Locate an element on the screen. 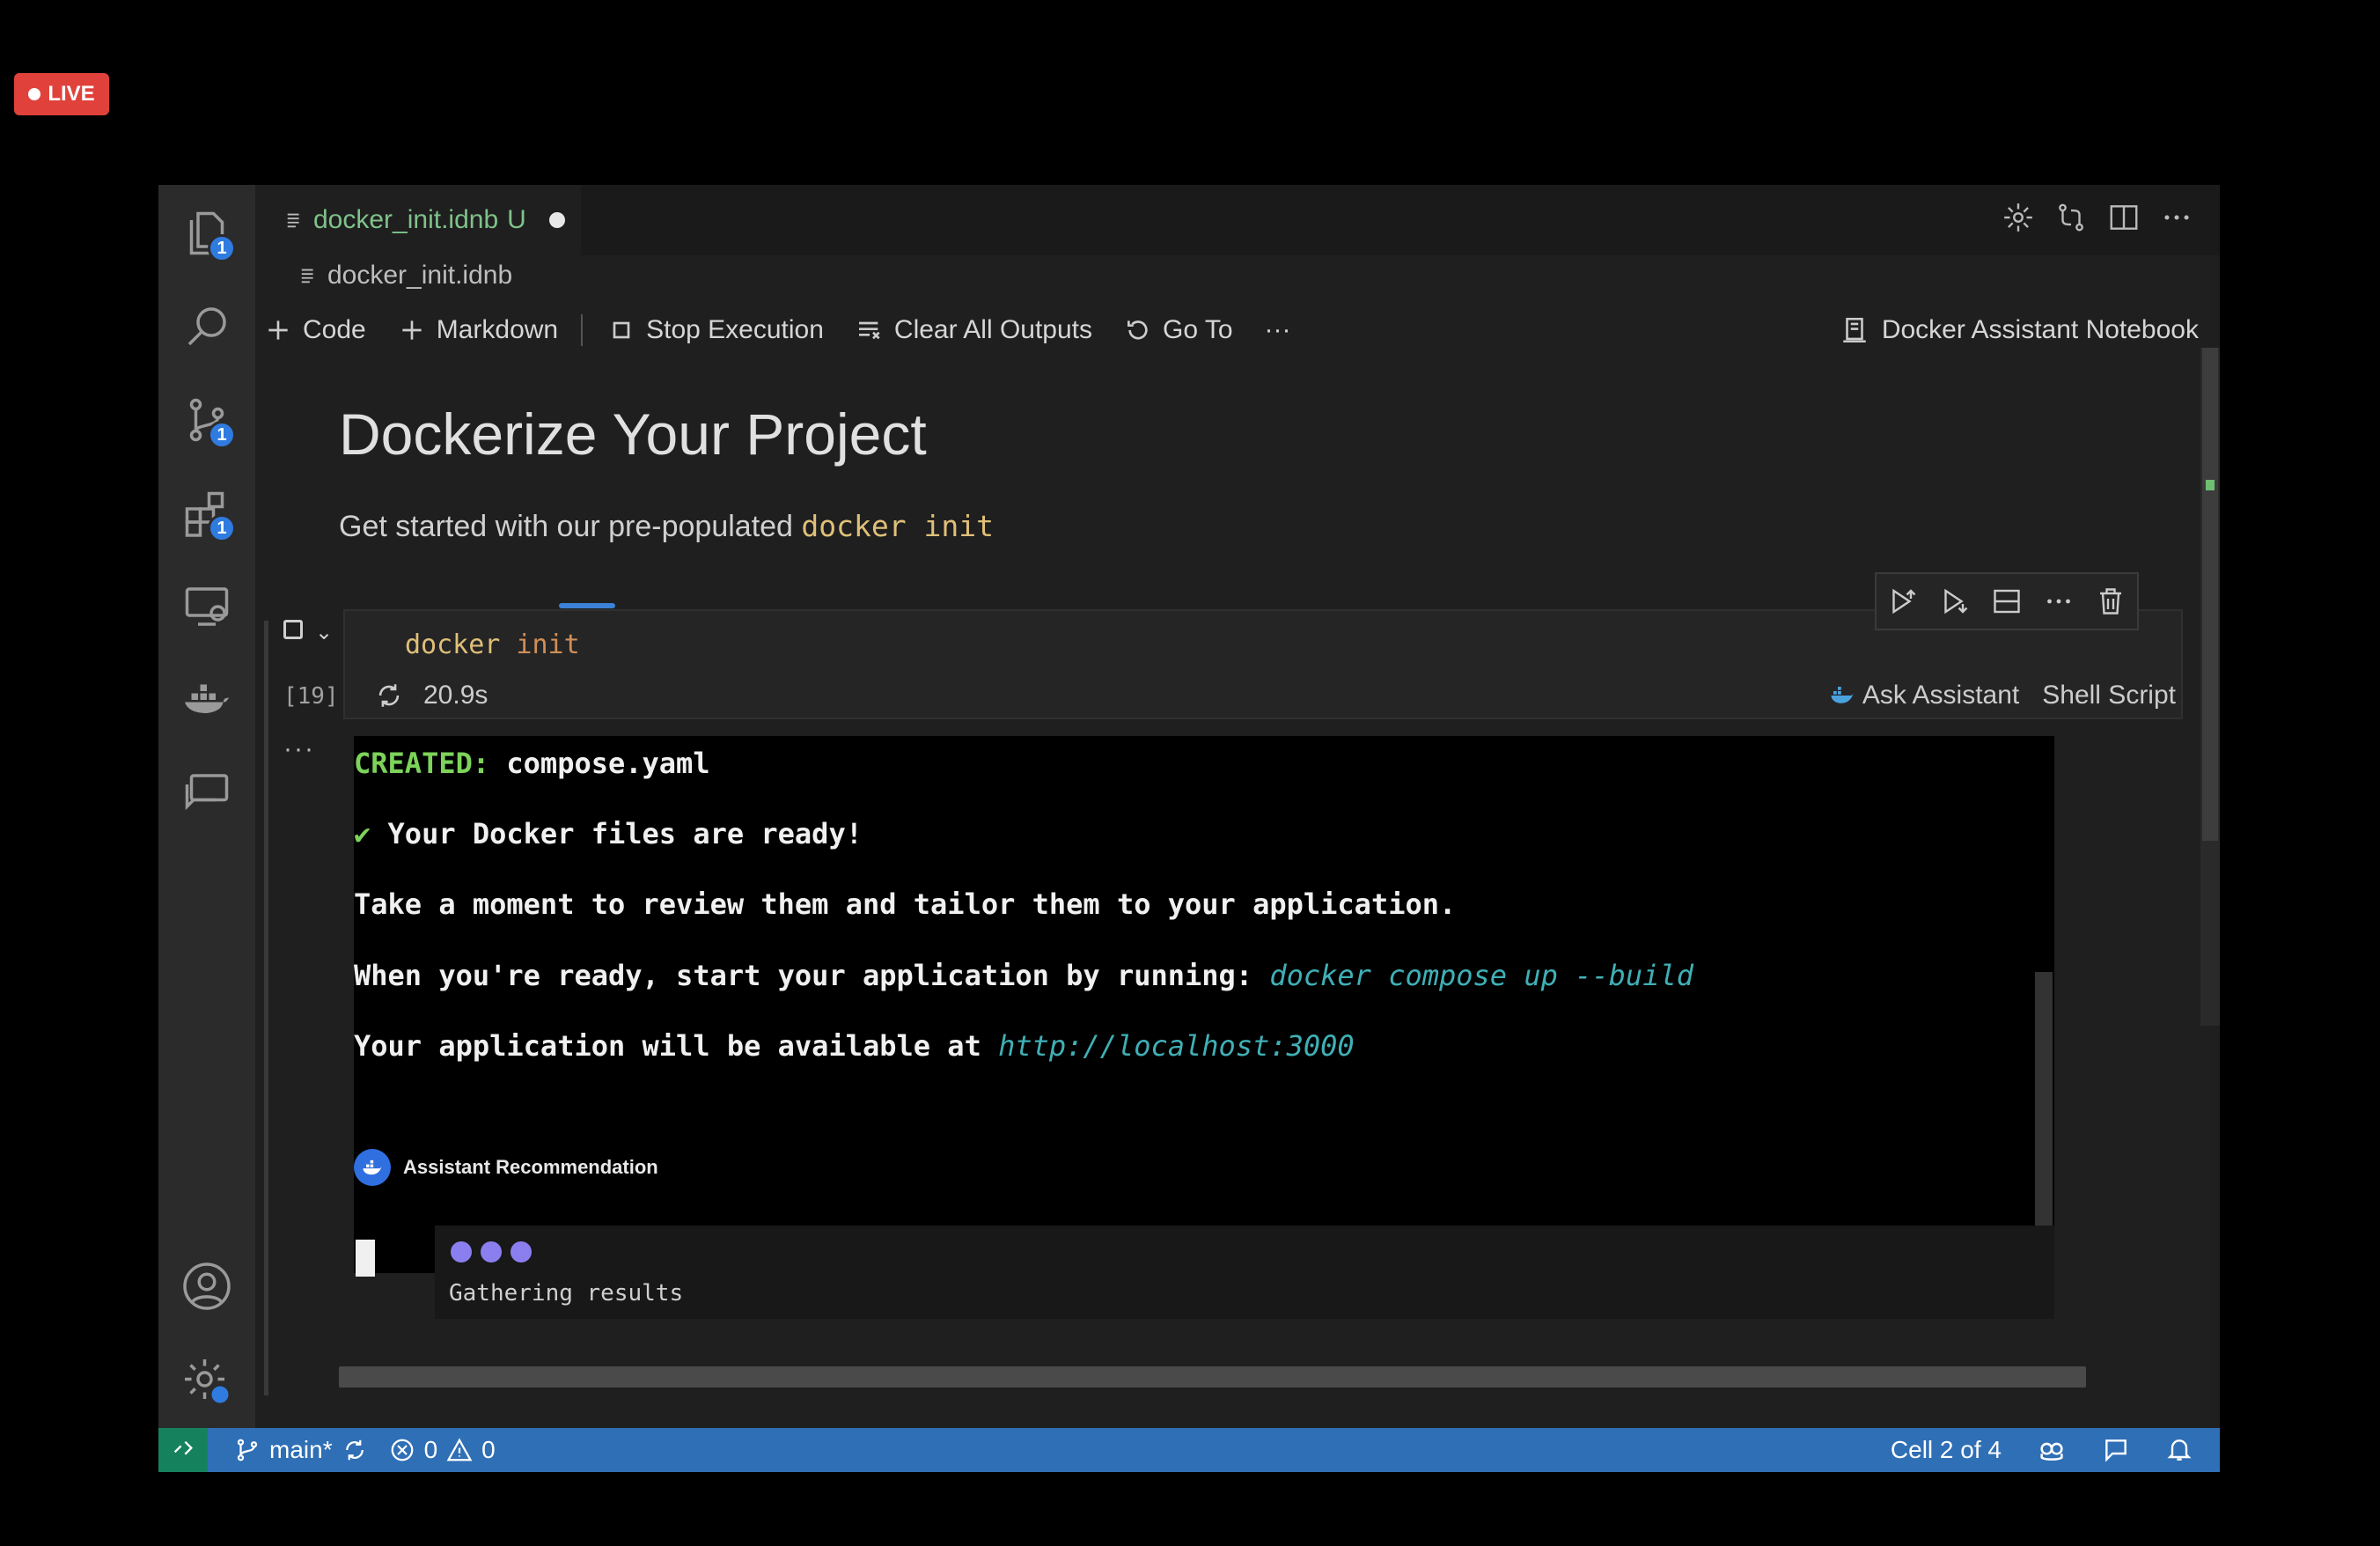  toolbar-more-label: ··· is located at coordinates (1277, 329).